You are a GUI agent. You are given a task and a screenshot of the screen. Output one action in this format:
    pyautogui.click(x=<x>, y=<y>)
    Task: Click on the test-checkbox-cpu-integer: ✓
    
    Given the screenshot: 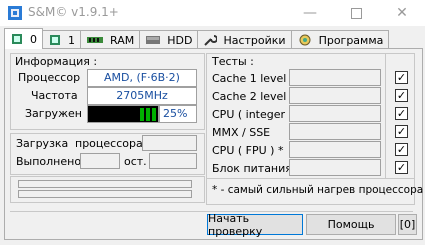 What is the action you would take?
    pyautogui.click(x=401, y=113)
    